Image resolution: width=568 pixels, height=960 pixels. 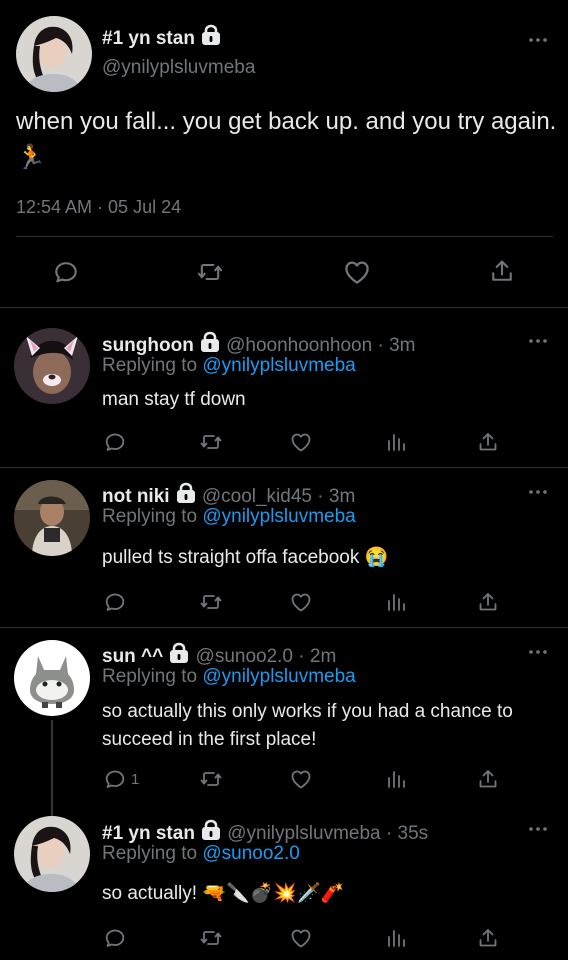 I want to click on reply-header: sunghoon @hoonhoonhoon · 3m, so click(x=258, y=344).